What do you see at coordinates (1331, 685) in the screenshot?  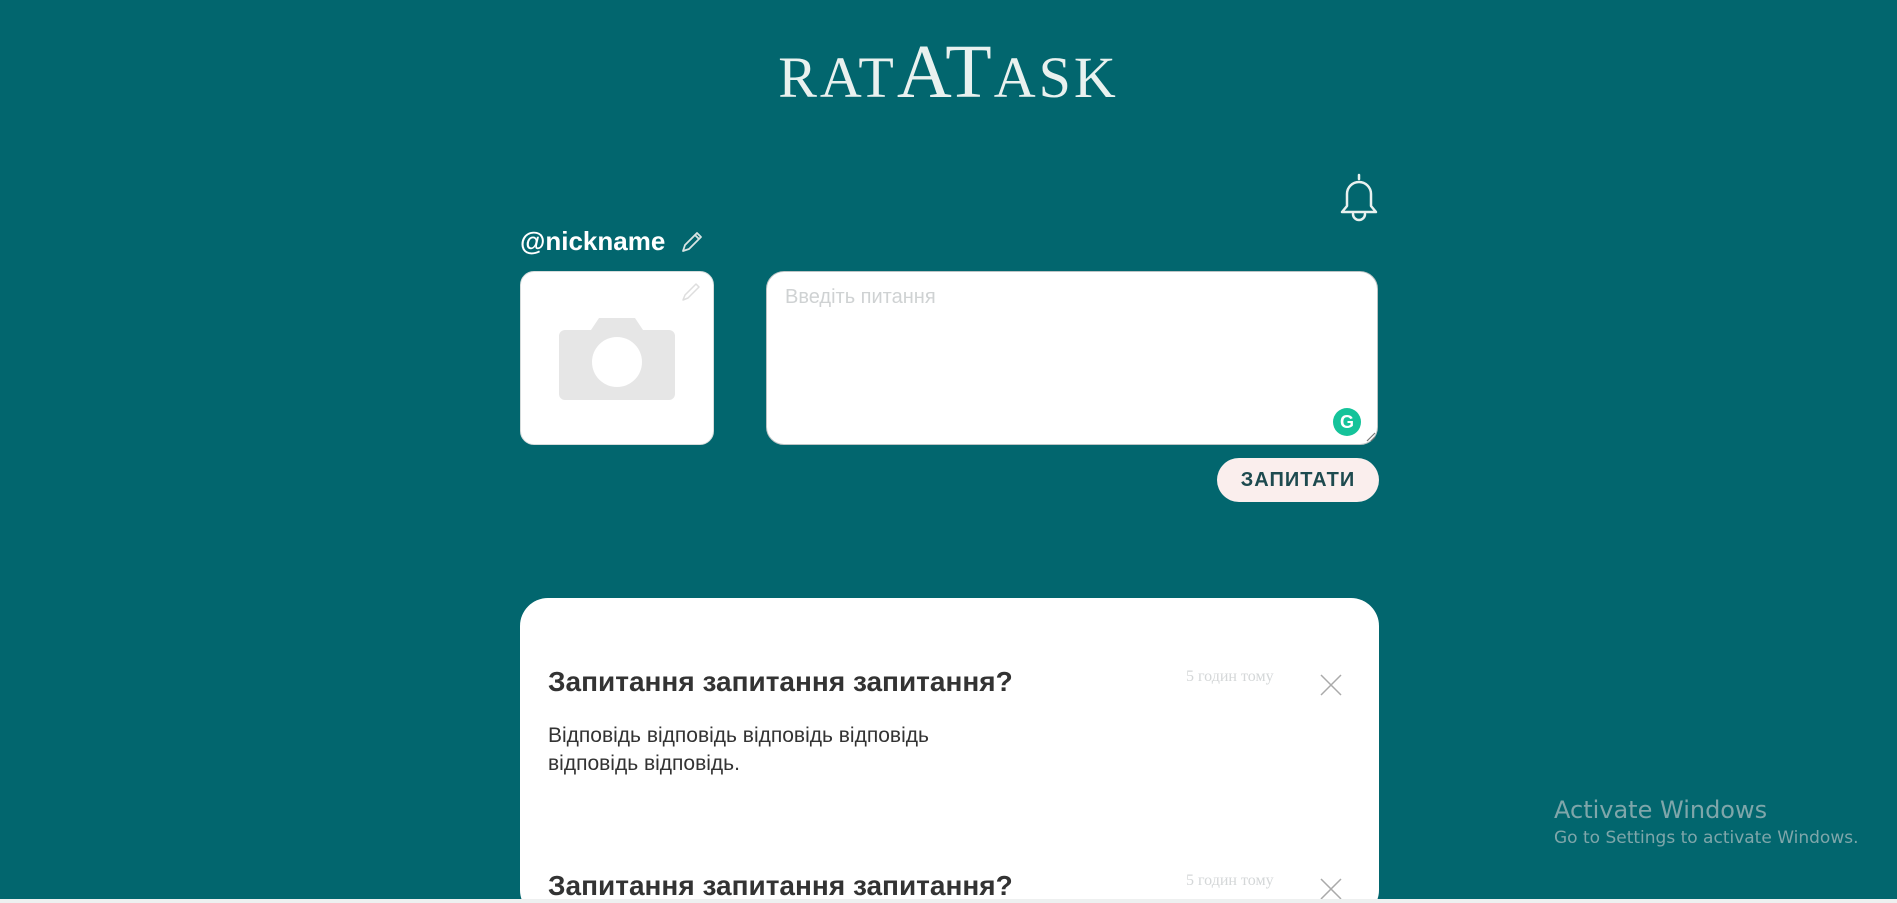 I see `close-icon` at bounding box center [1331, 685].